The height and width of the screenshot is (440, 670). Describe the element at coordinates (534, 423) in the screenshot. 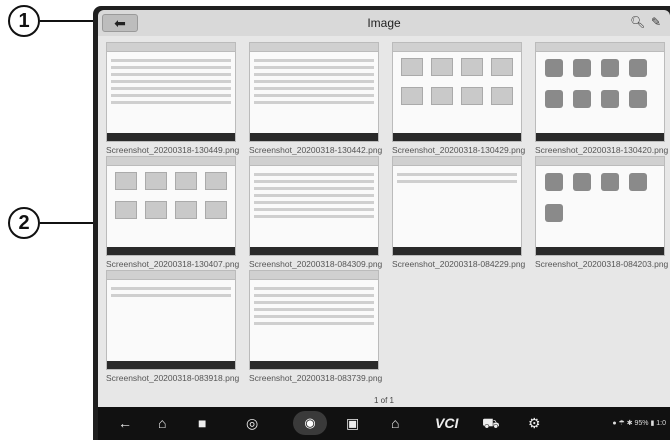

I see `vehicle-service-icon: ⚙` at that location.